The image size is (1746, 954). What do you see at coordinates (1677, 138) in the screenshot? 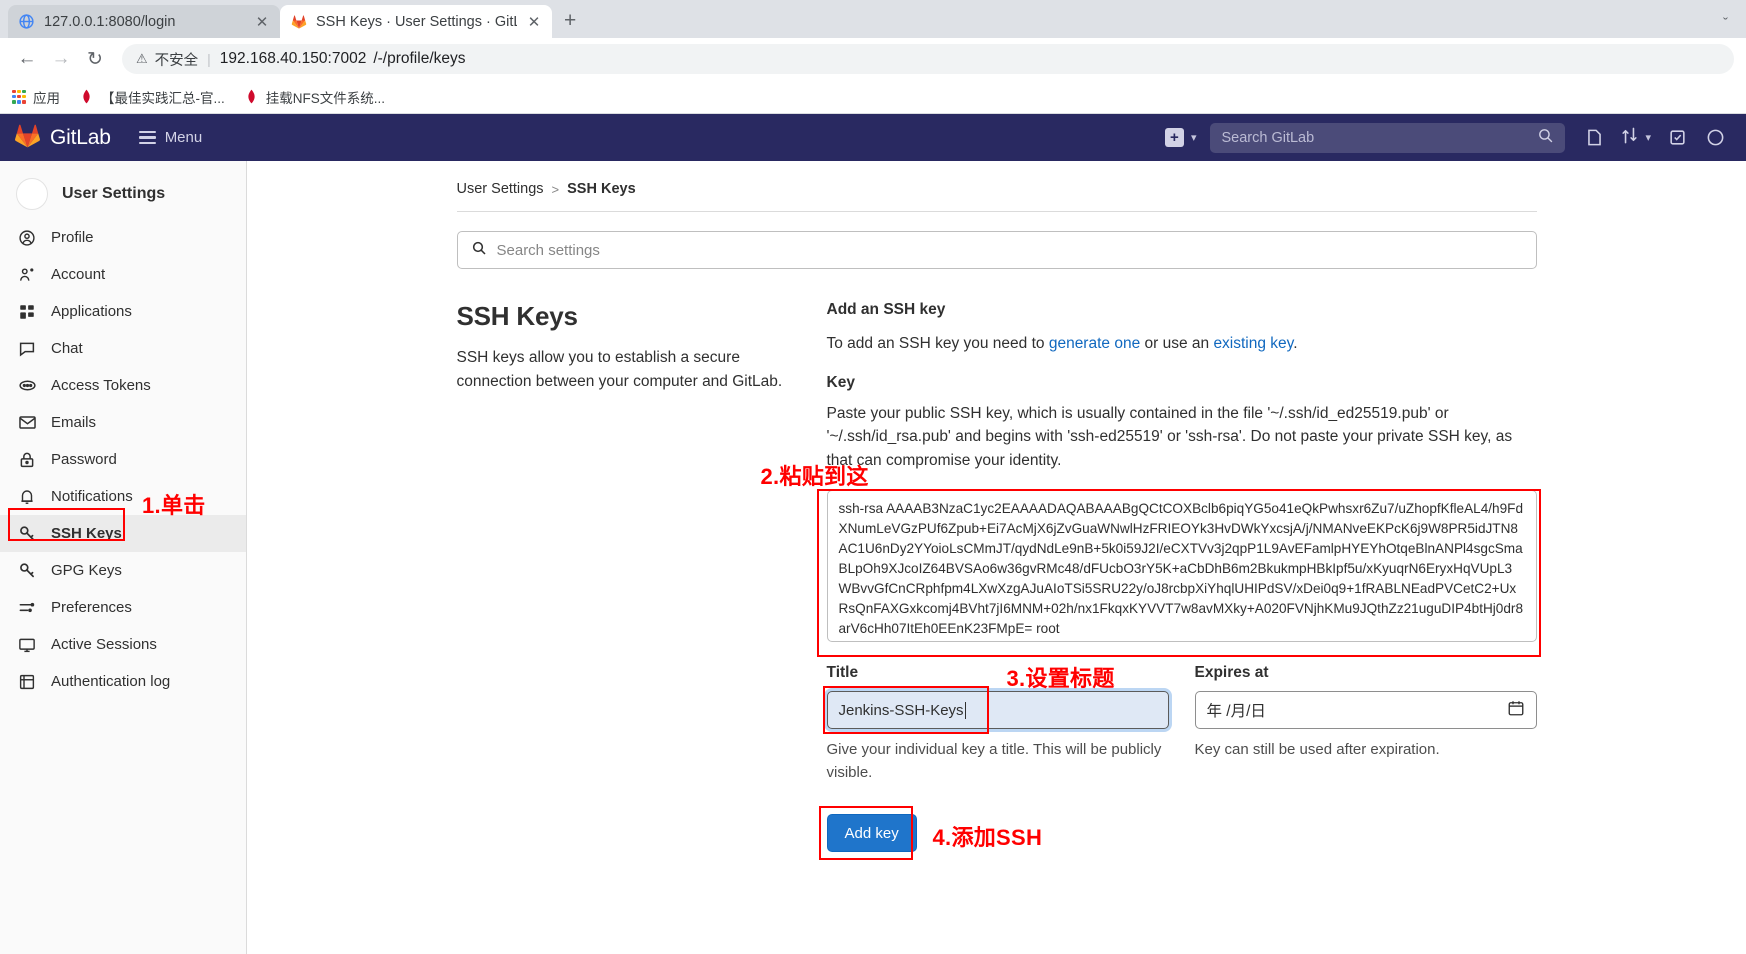
I see `todos-icon` at bounding box center [1677, 138].